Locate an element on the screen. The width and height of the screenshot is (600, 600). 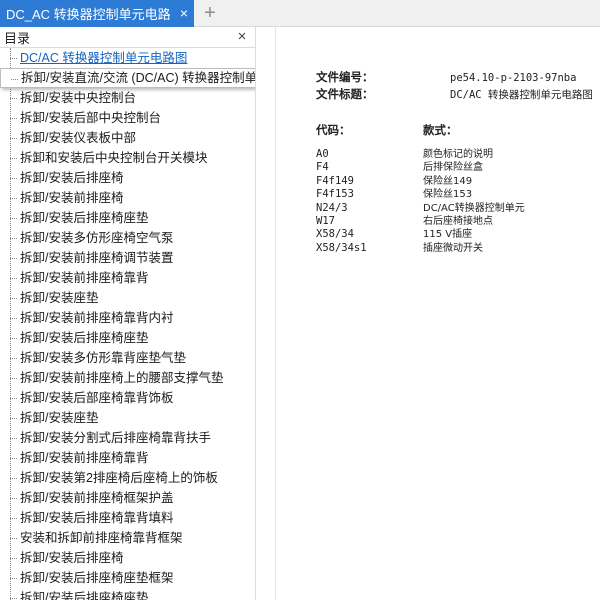
file-title-value: DC/AC 转换器控制单元电路图 is located at coordinates (521, 95).